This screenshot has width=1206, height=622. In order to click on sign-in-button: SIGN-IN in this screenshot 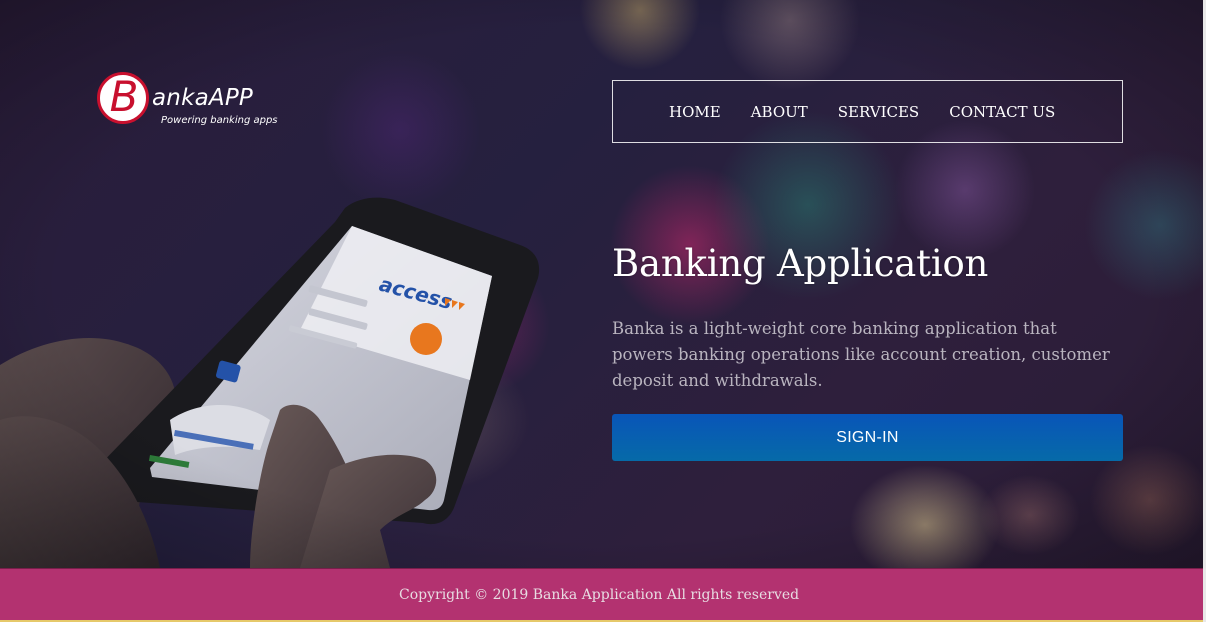, I will do `click(867, 437)`.